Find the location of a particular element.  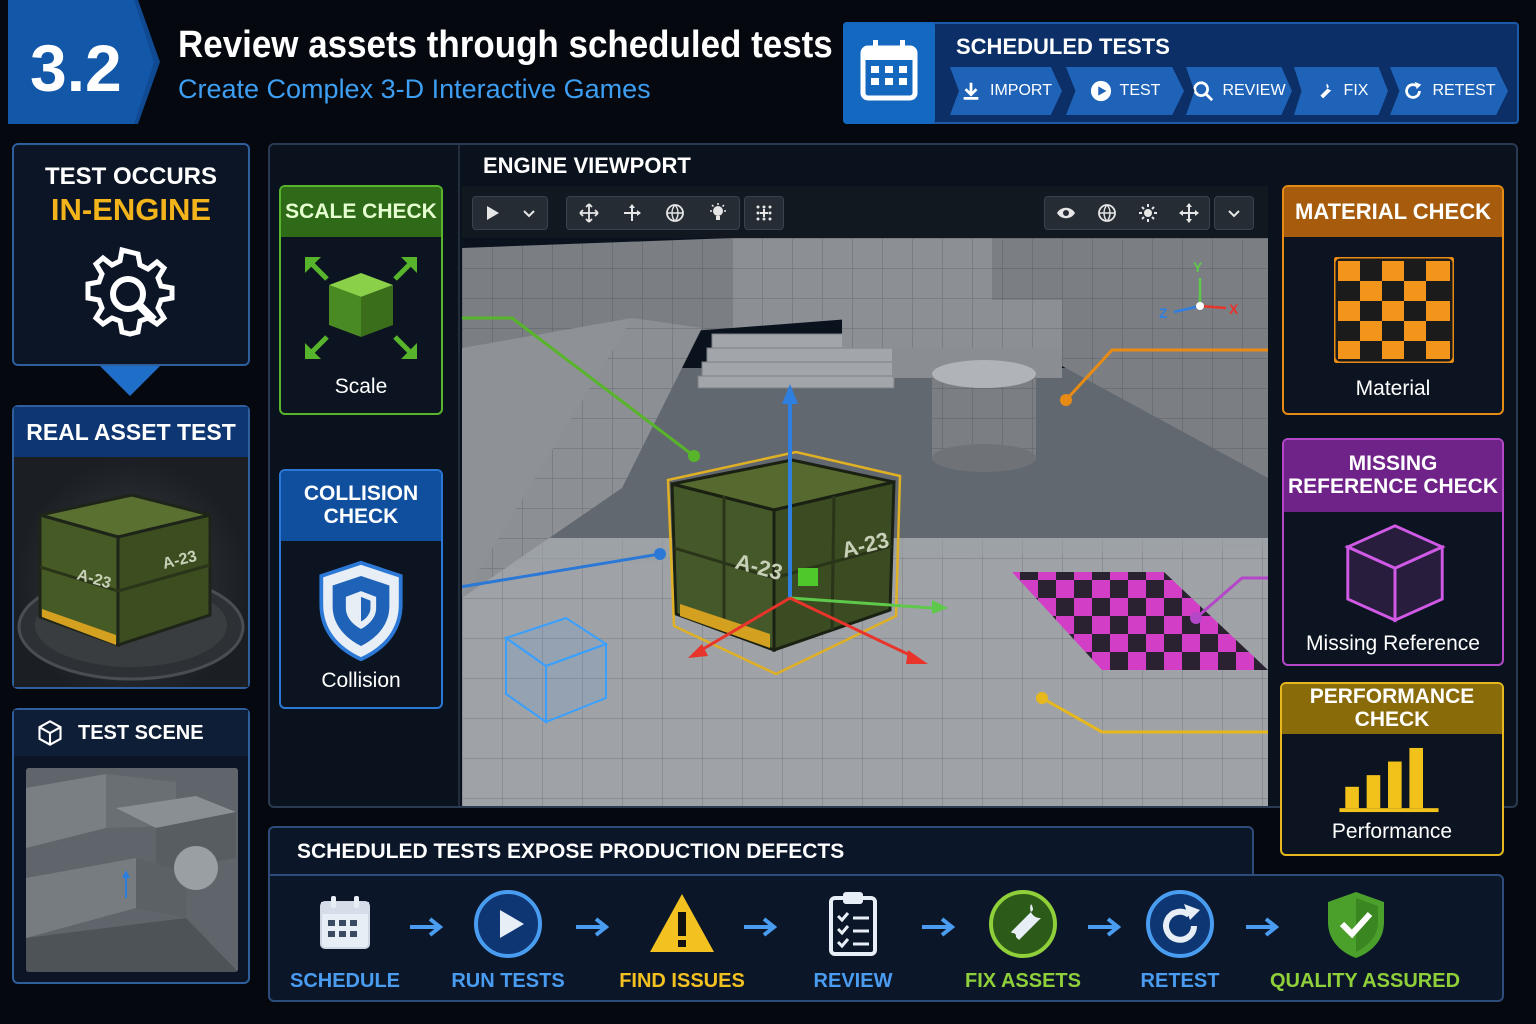

clipboard-checklist-icon is located at coordinates (853, 924).